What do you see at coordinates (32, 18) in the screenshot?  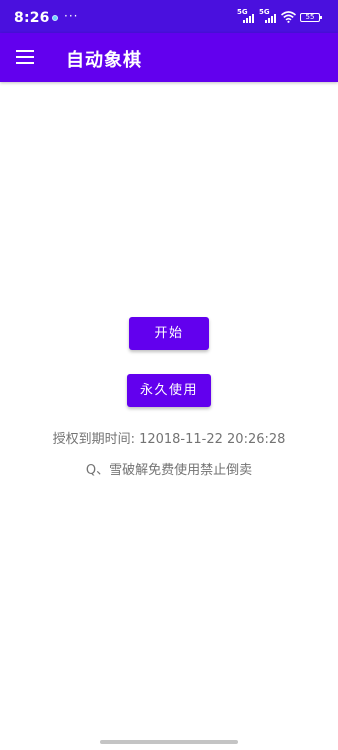 I see `status-time: 8:26` at bounding box center [32, 18].